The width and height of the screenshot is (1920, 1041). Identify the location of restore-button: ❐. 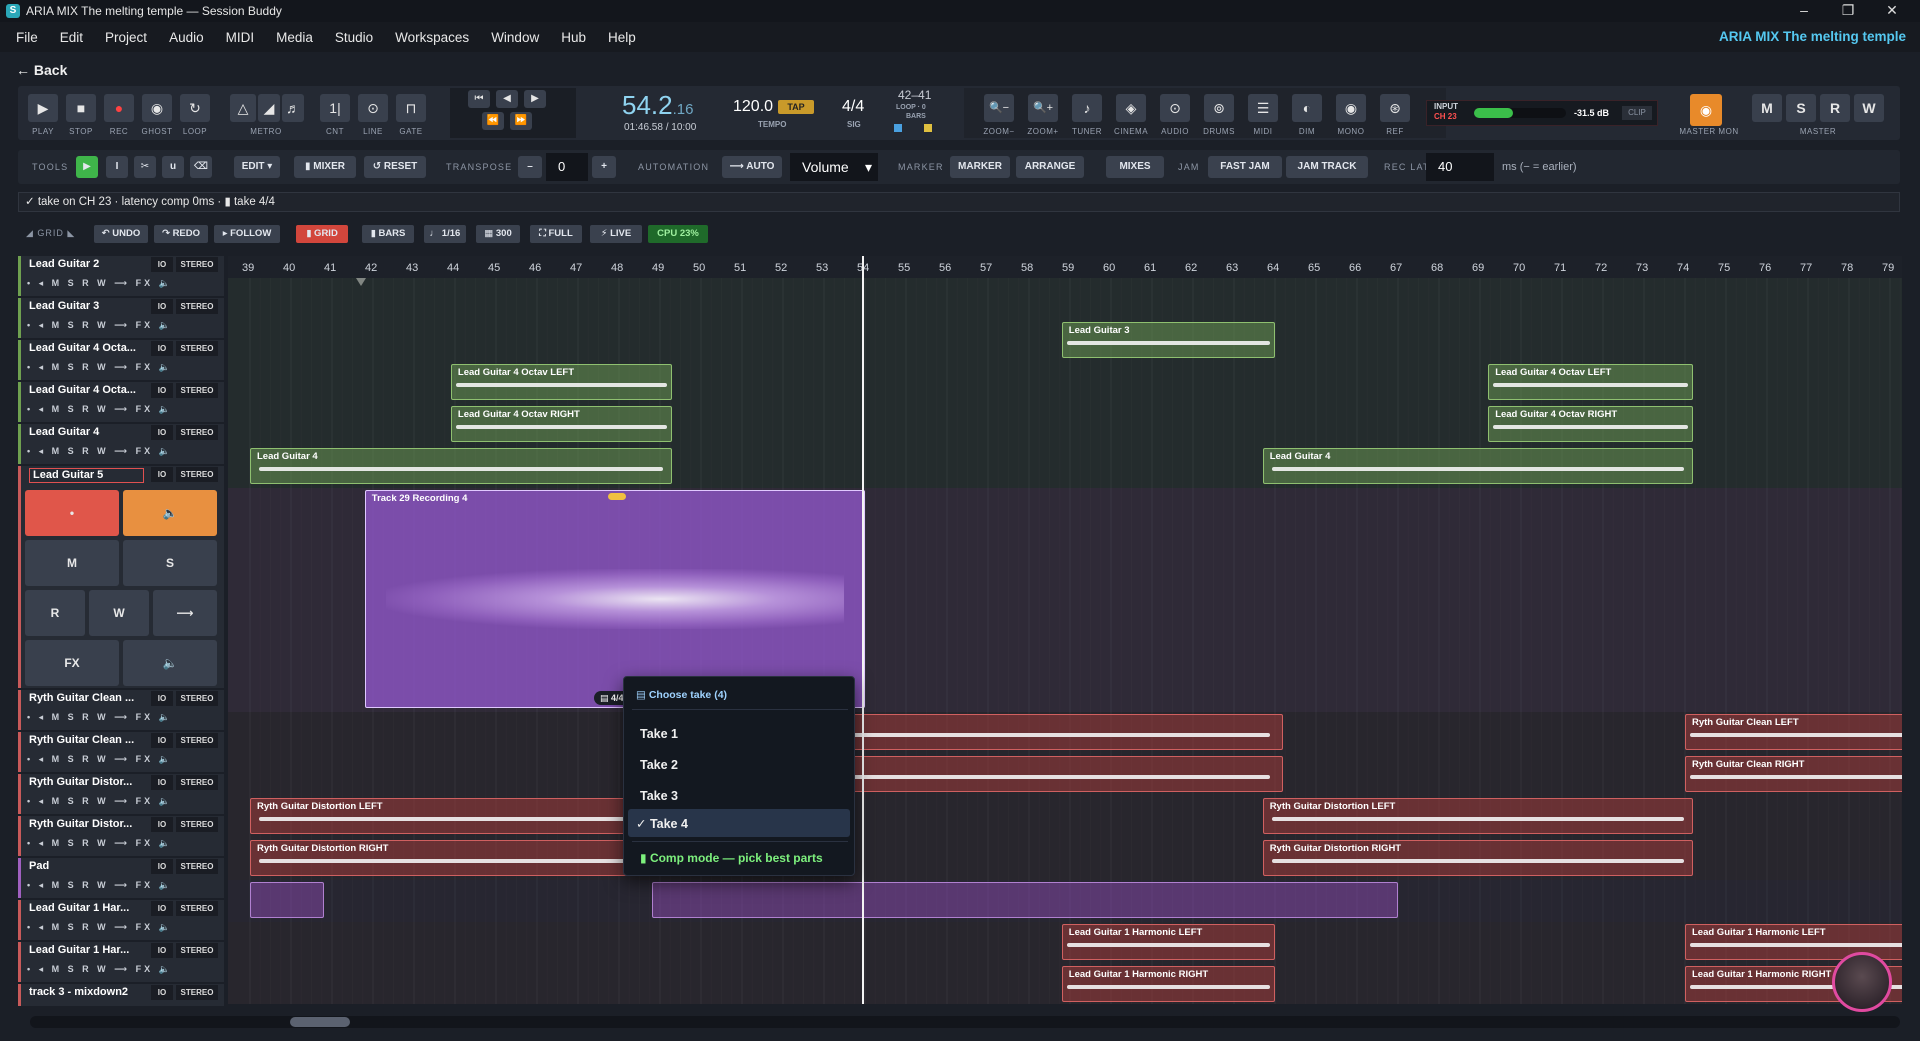
(1848, 11).